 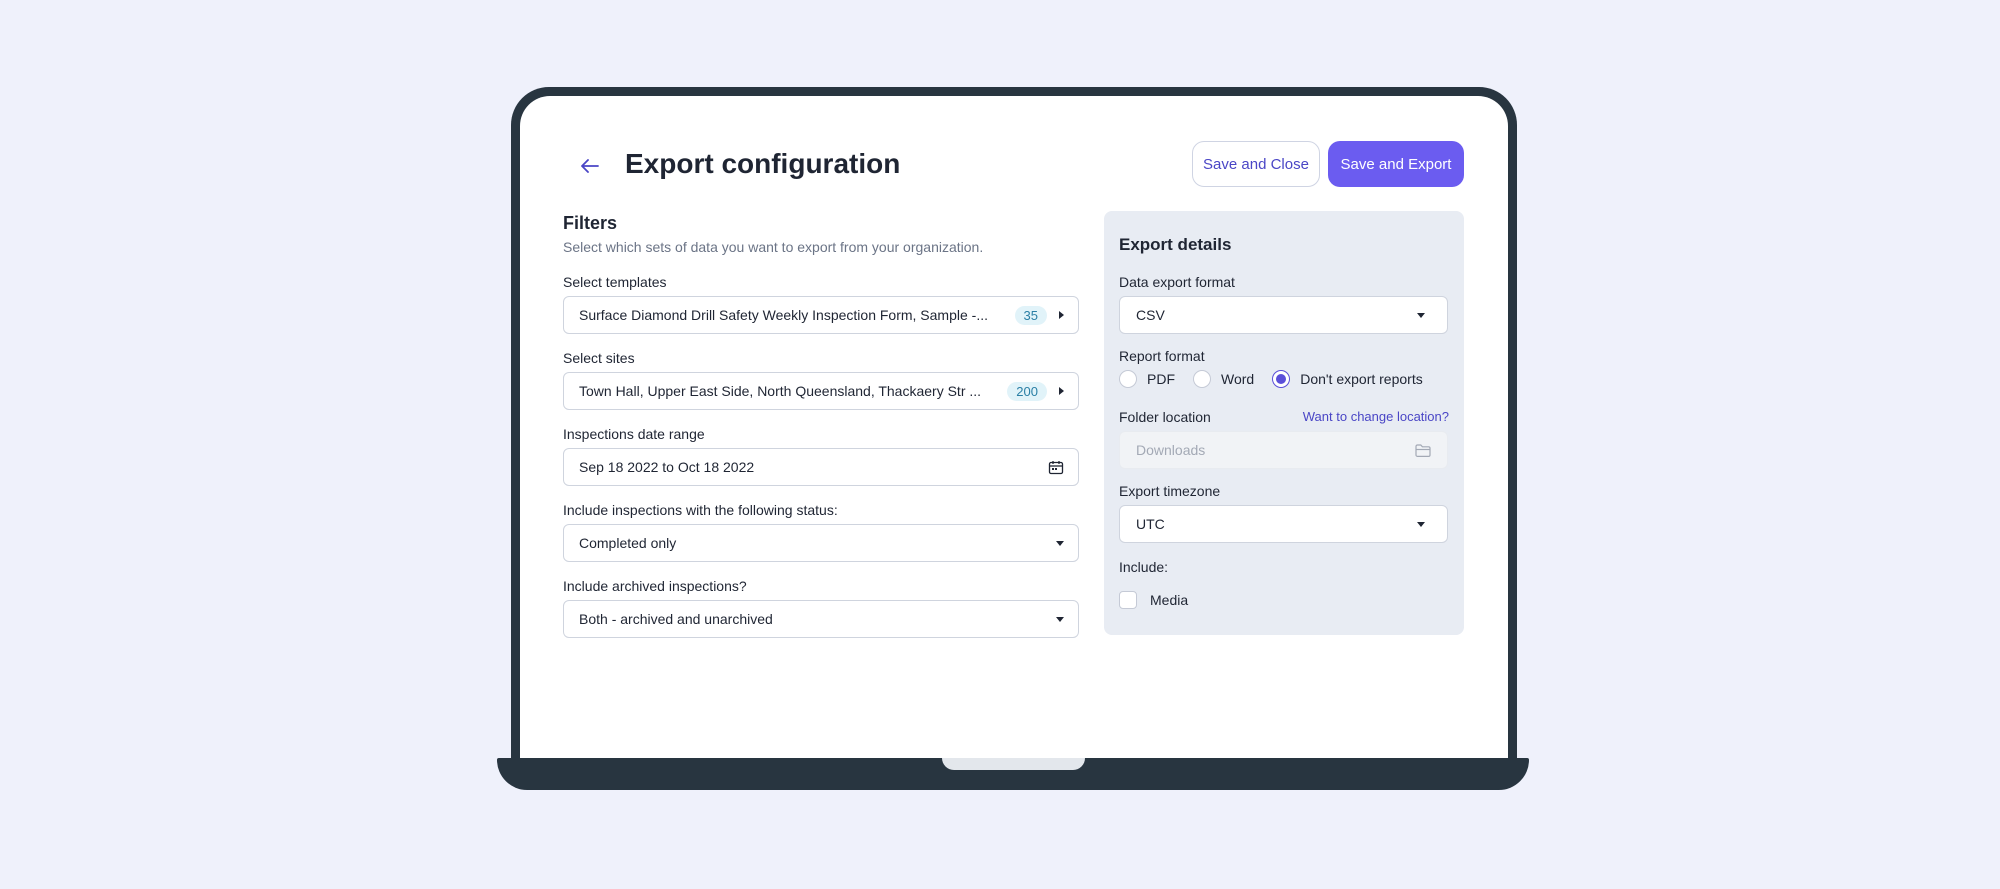 I want to click on status-value: Completed only, so click(x=628, y=543).